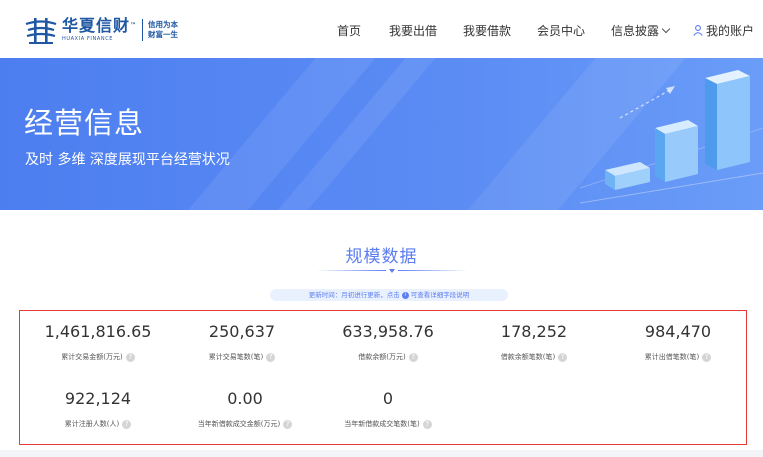 This screenshot has width=763, height=457. Describe the element at coordinates (561, 30) in the screenshot. I see `nav-member-center: 会员中心` at that location.